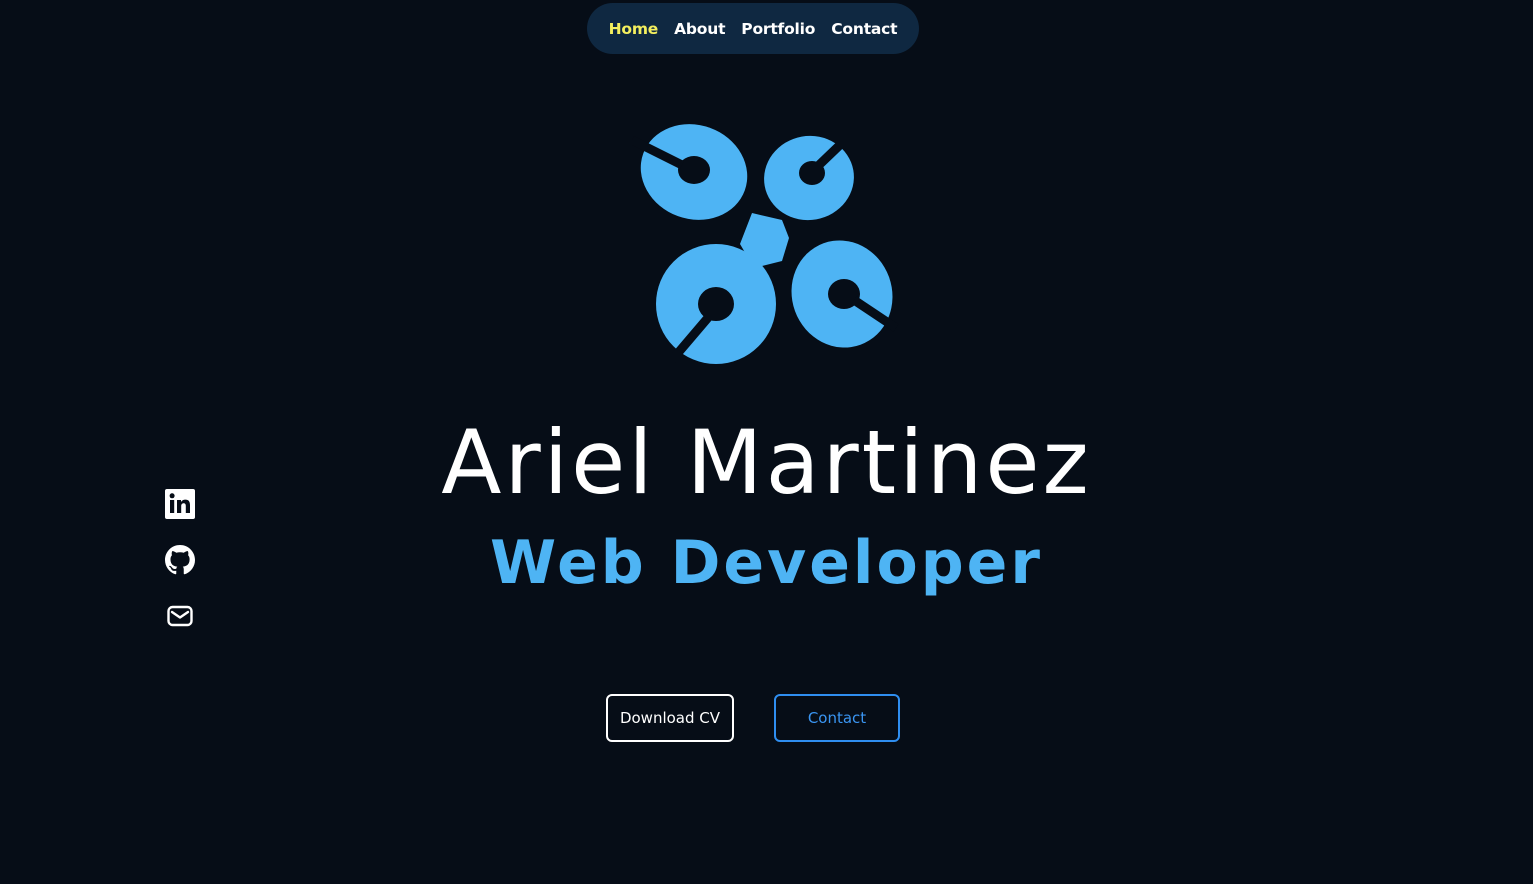 The height and width of the screenshot is (884, 1533). Describe the element at coordinates (766, 563) in the screenshot. I see `hero-role: Web Developer` at that location.